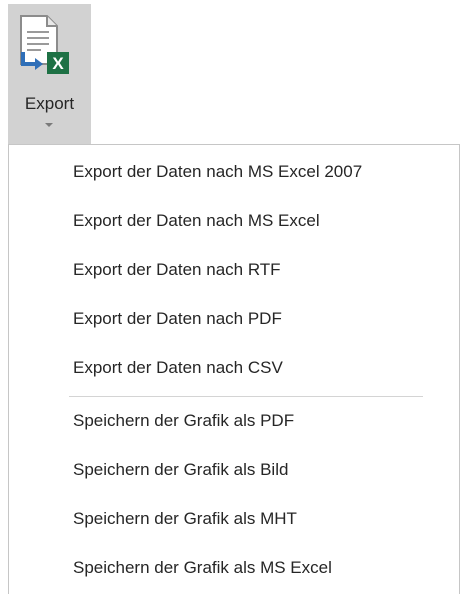 The height and width of the screenshot is (594, 468). What do you see at coordinates (177, 270) in the screenshot?
I see `menu-item-export-rtf: Export der Daten nach RTF` at bounding box center [177, 270].